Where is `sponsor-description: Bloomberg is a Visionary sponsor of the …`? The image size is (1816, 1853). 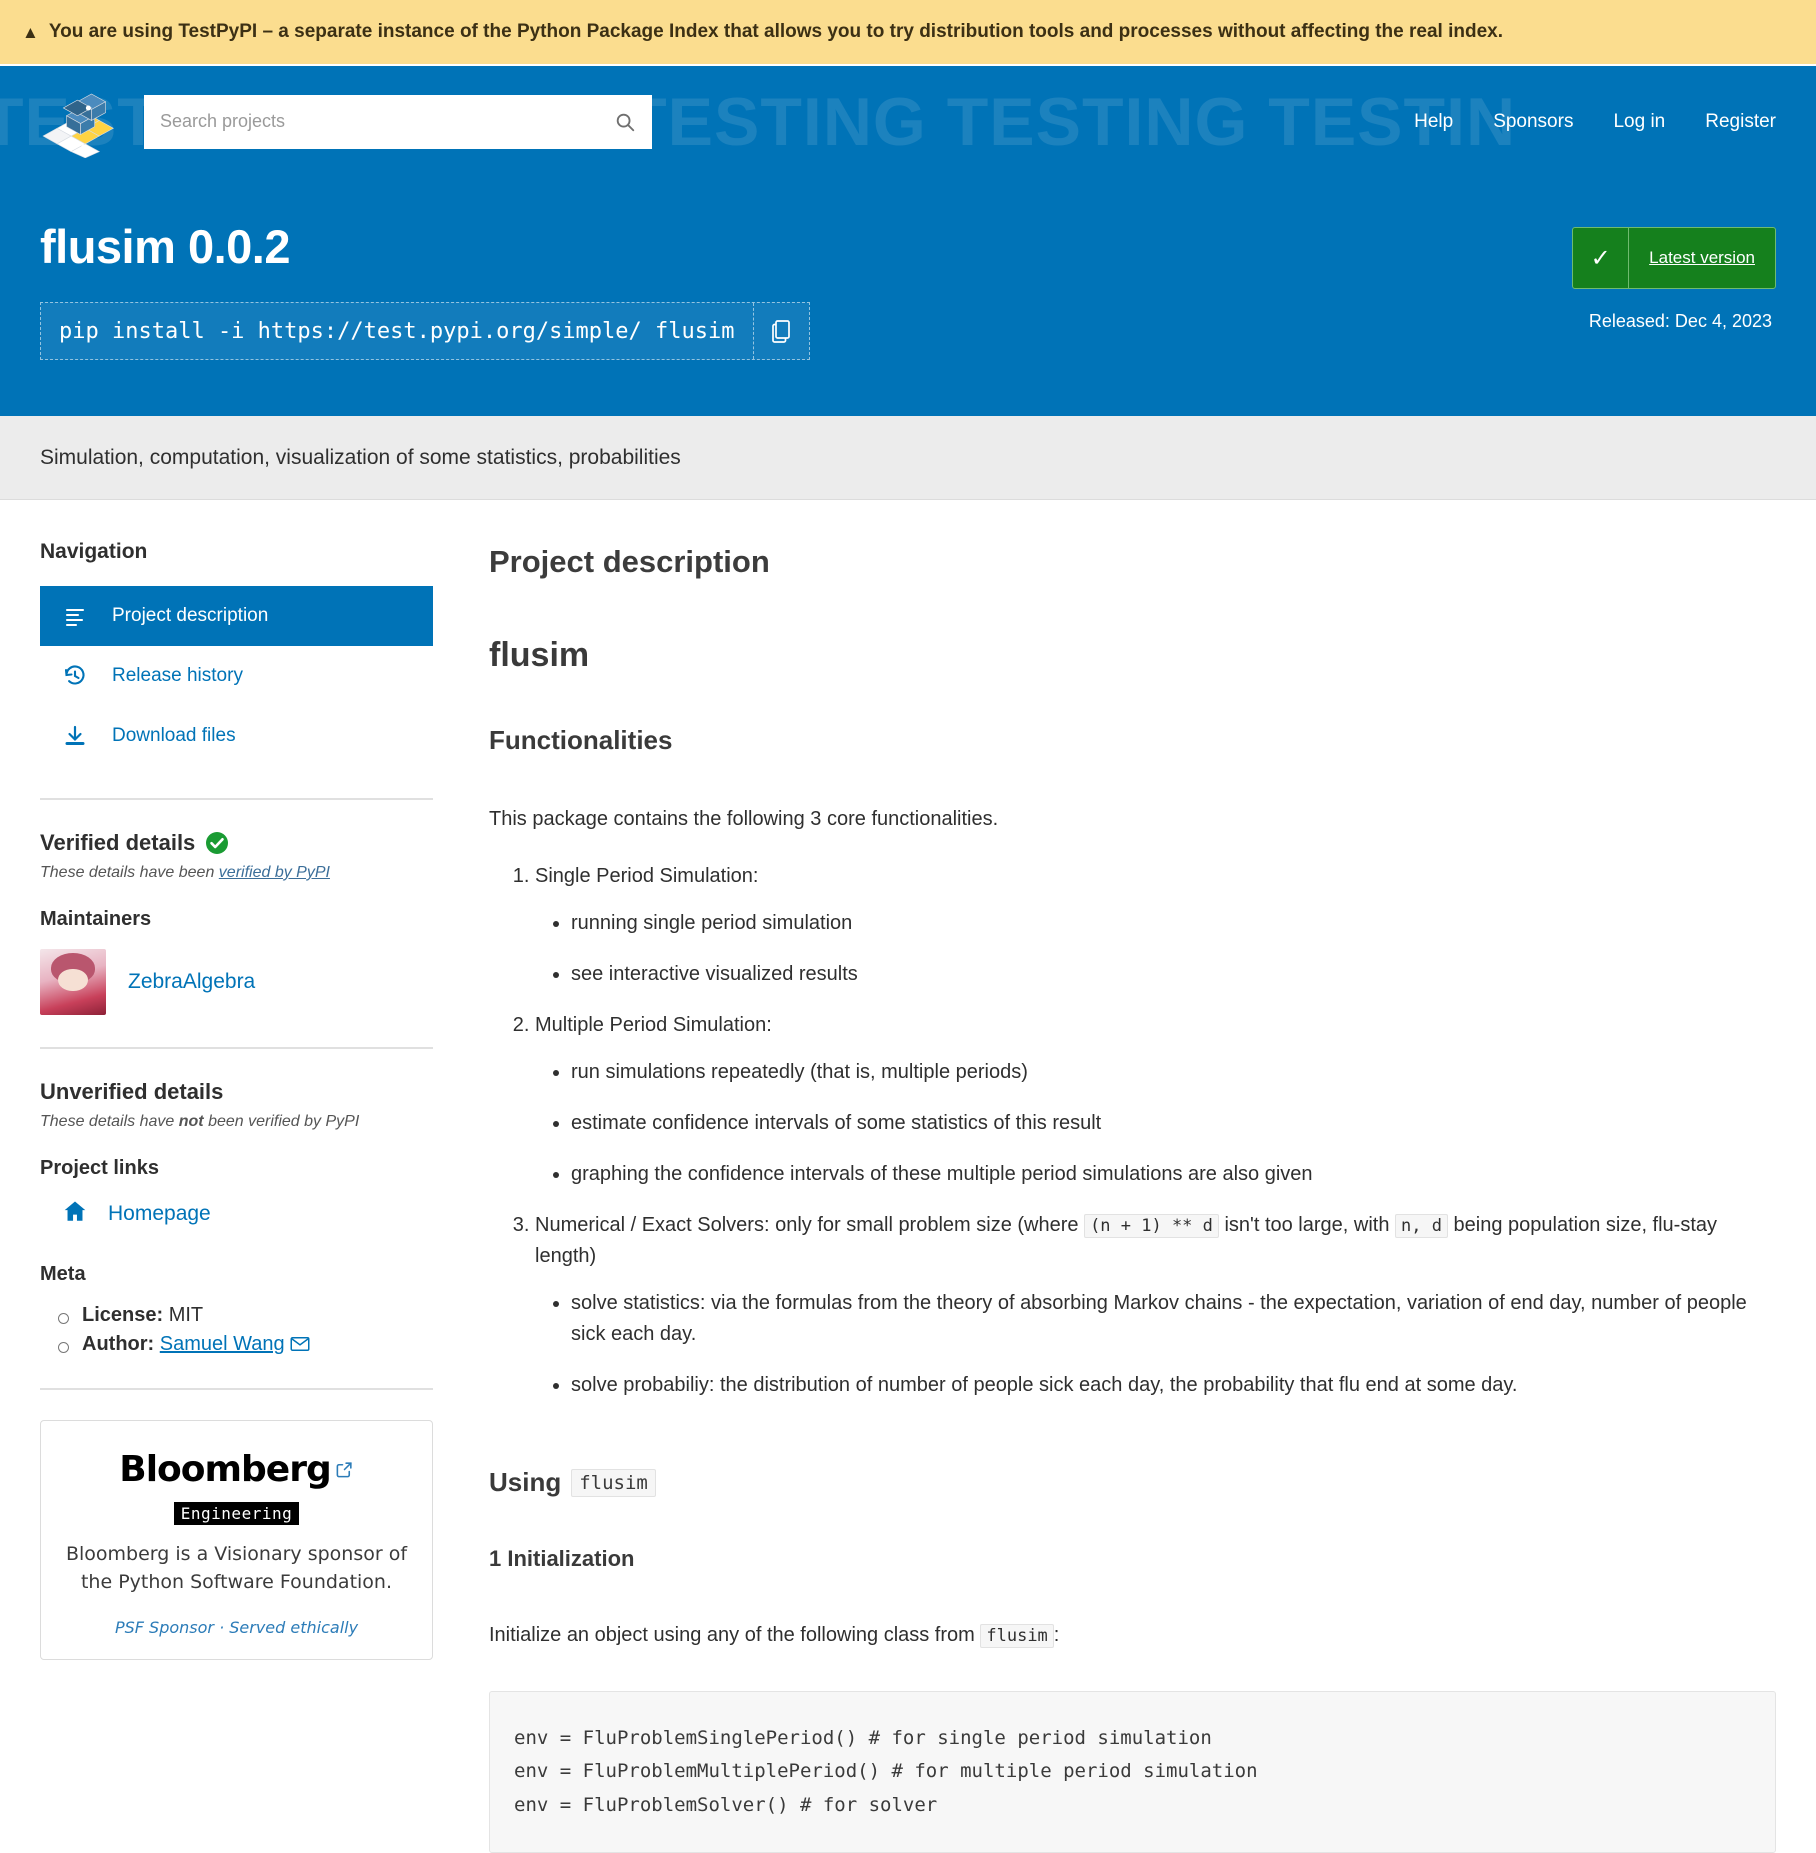
sponsor-description: Bloomberg is a Visionary sponsor of the … is located at coordinates (236, 1568).